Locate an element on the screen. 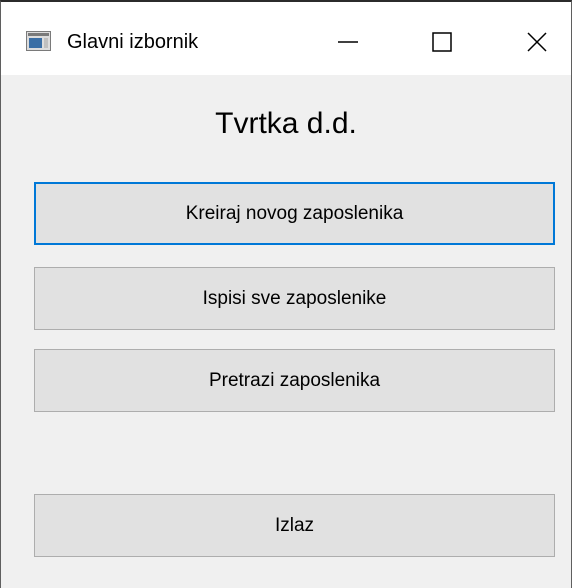 This screenshot has height=588, width=572. minimize-icon is located at coordinates (348, 42).